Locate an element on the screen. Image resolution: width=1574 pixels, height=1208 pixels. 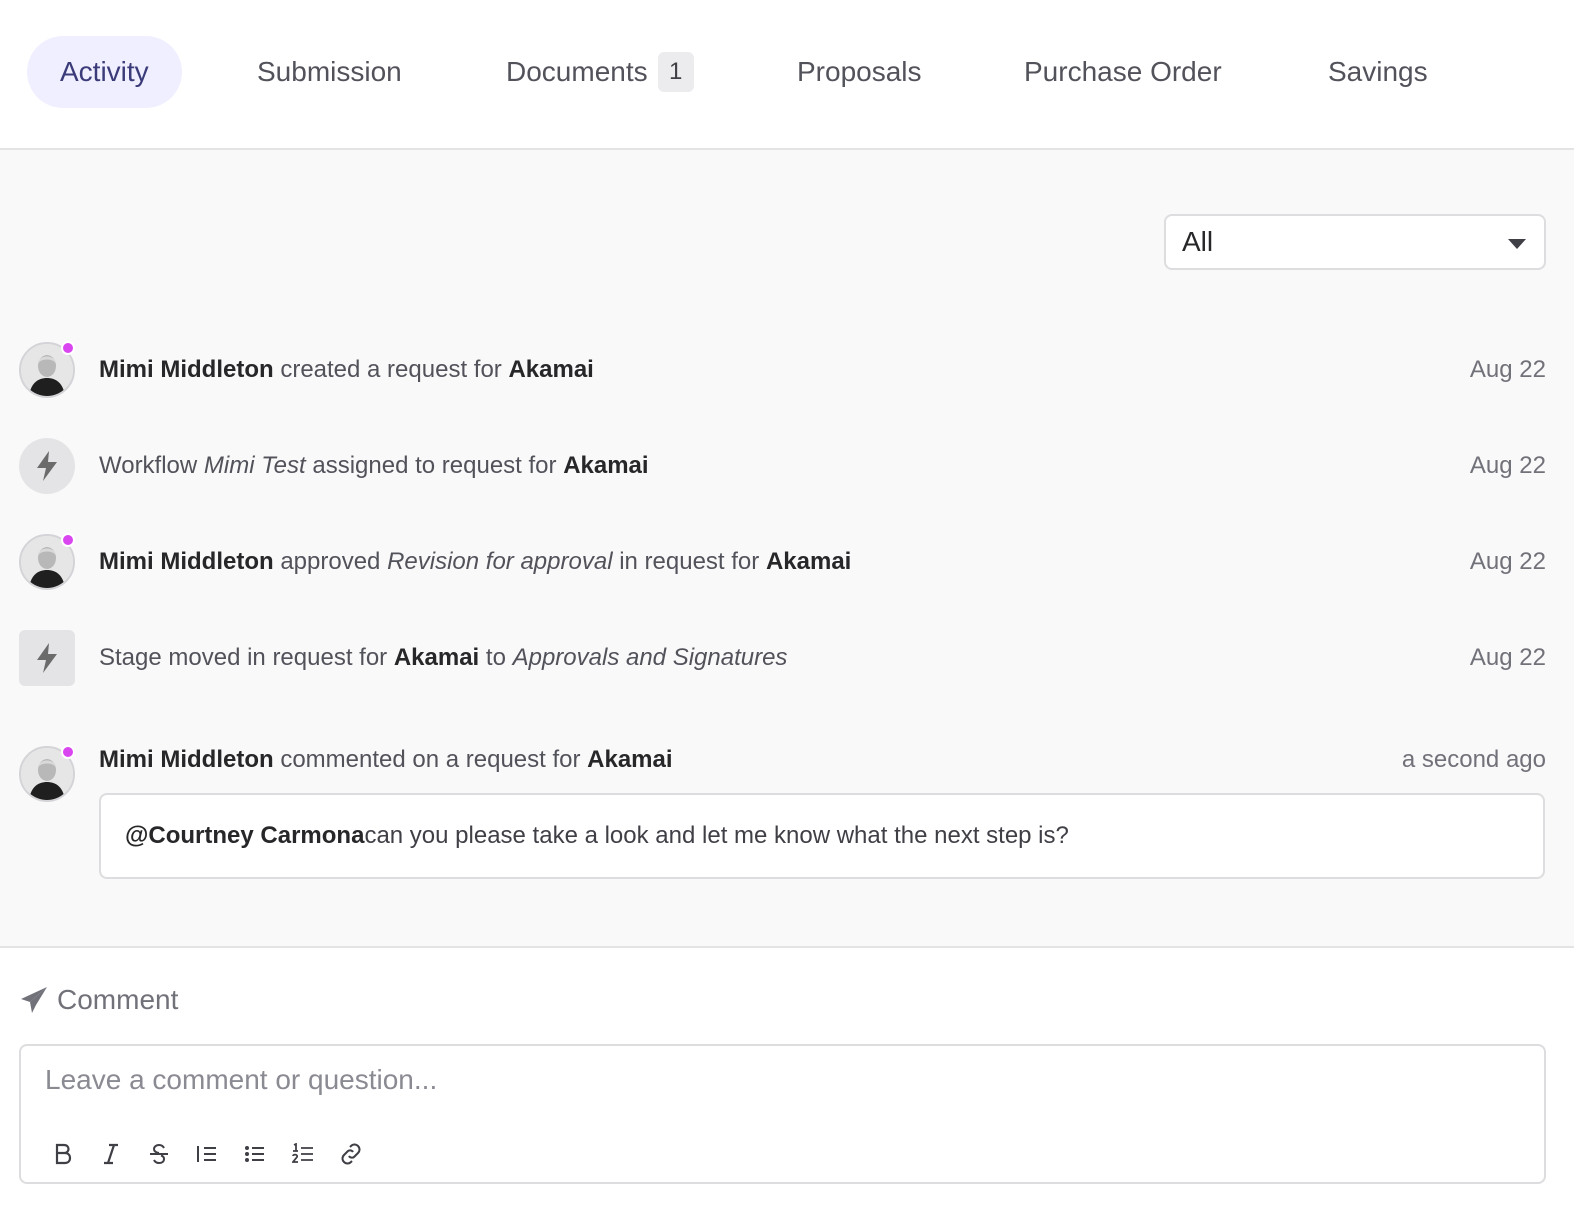
activity-prefix: Stage moved in request for is located at coordinates (246, 657).